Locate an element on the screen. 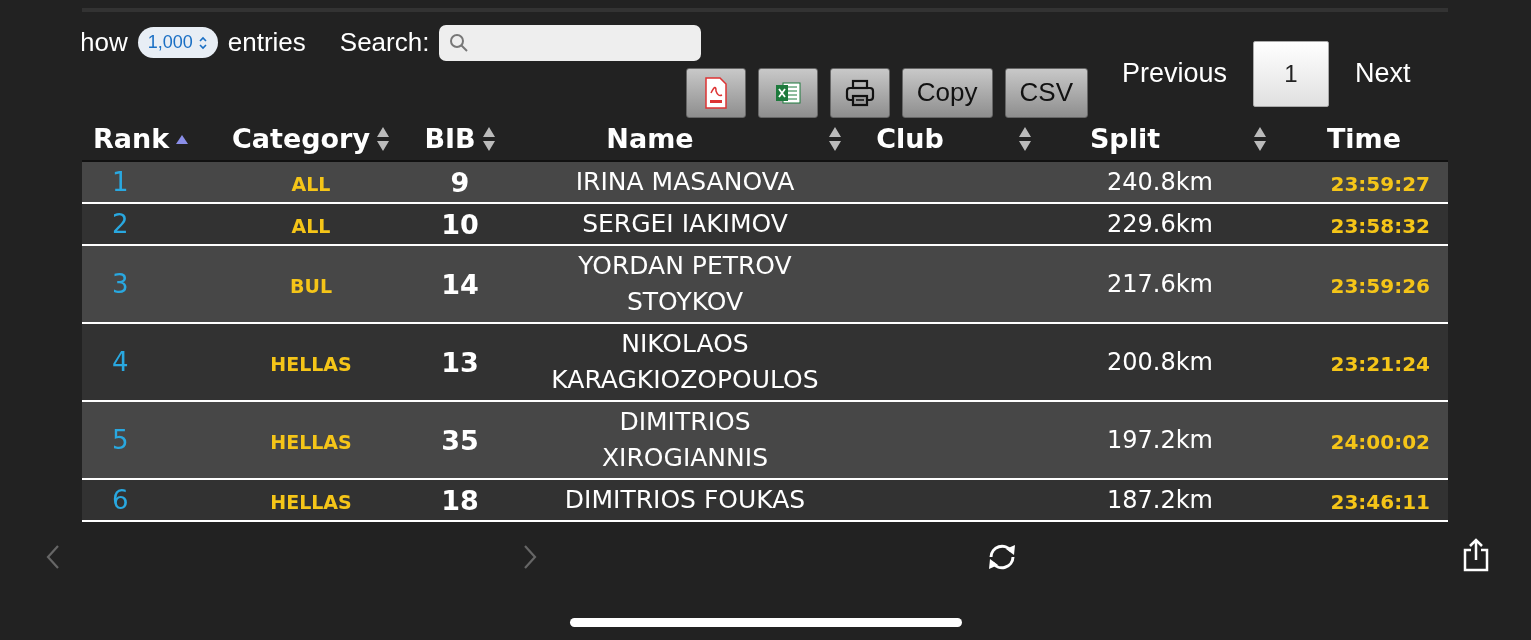 The image size is (1531, 640). time-cell-text: 23:59:26 is located at coordinates (1380, 285).